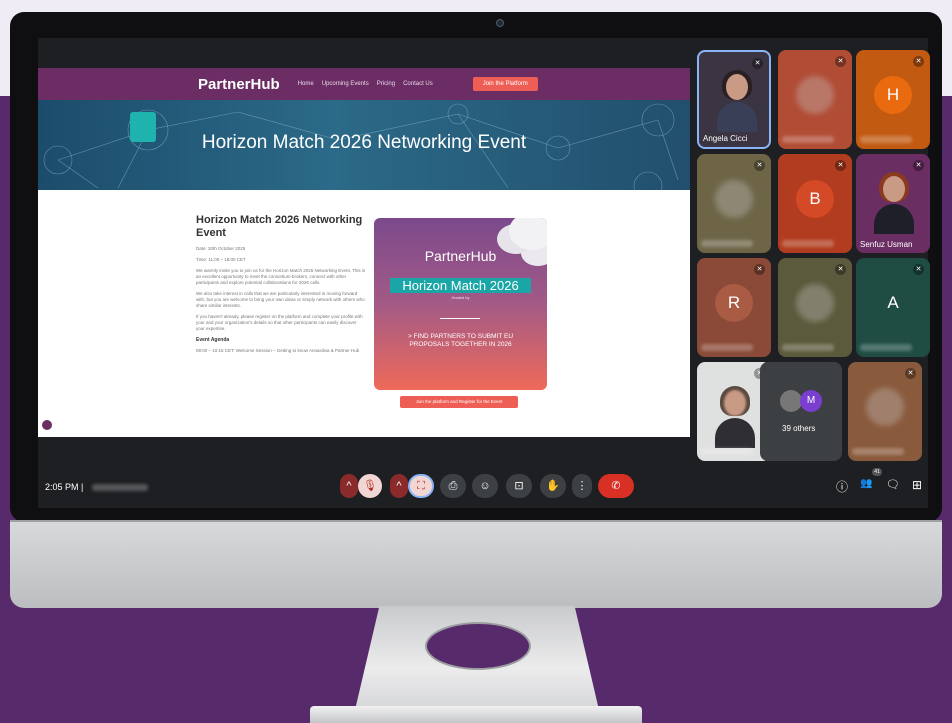 The height and width of the screenshot is (723, 952). I want to click on participant-tile: ✕ Angela Cicci, so click(734, 99).